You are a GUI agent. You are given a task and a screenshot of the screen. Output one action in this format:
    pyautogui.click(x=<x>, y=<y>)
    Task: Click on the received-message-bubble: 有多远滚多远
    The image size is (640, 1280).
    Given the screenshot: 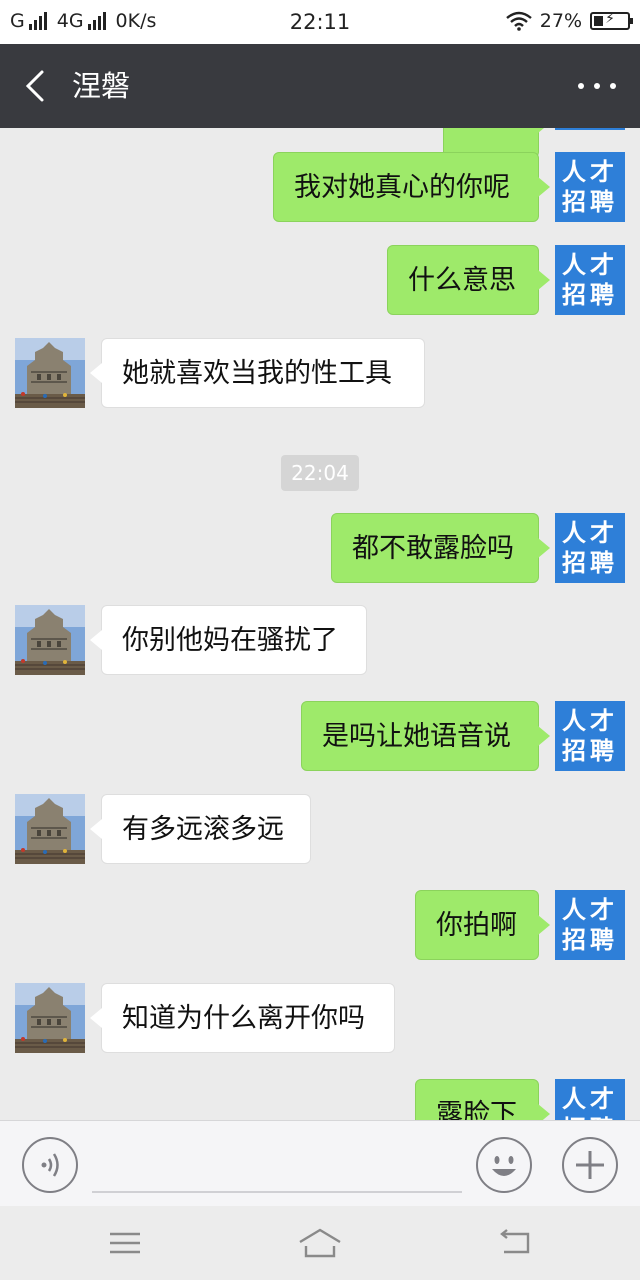 What is the action you would take?
    pyautogui.click(x=200, y=829)
    